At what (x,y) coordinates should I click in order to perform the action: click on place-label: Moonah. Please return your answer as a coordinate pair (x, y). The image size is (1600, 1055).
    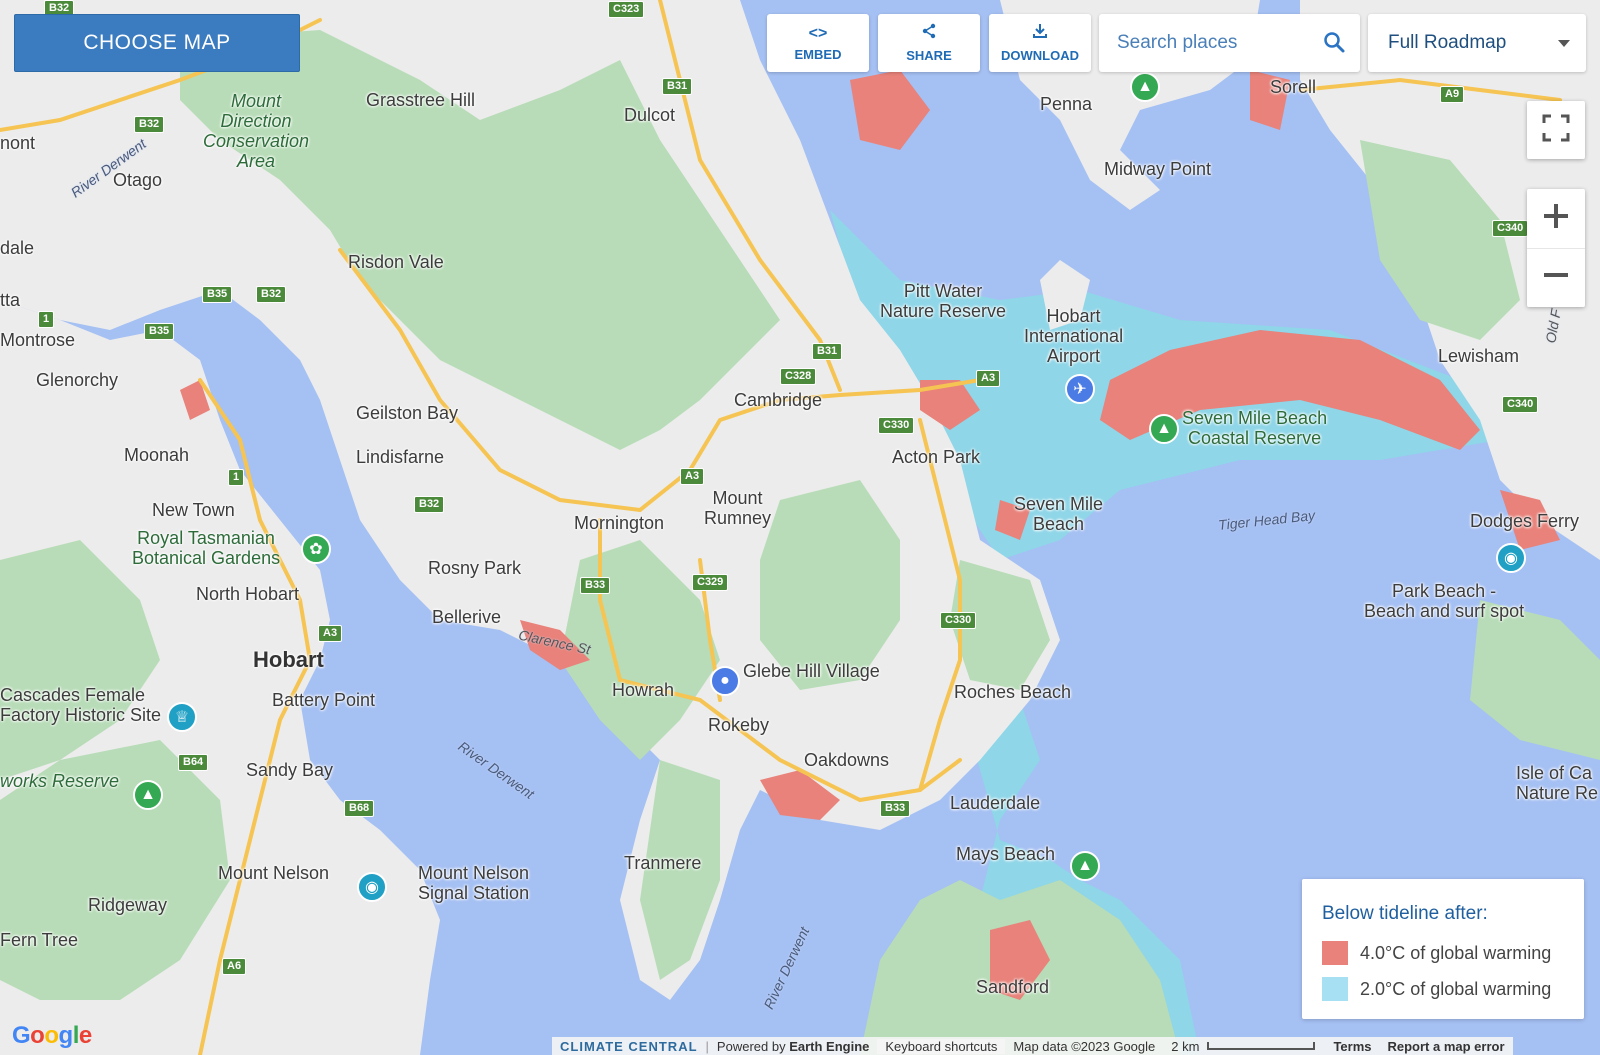
    Looking at the image, I should click on (156, 455).